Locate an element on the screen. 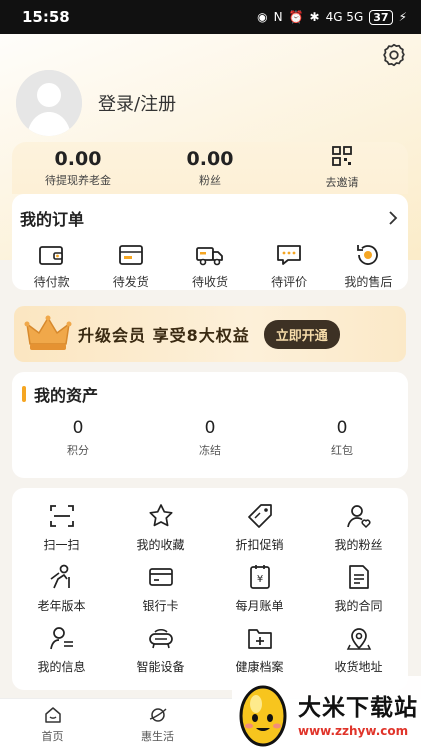 This screenshot has width=421, height=750. charging-icon: ⚡ is located at coordinates (402, 17).